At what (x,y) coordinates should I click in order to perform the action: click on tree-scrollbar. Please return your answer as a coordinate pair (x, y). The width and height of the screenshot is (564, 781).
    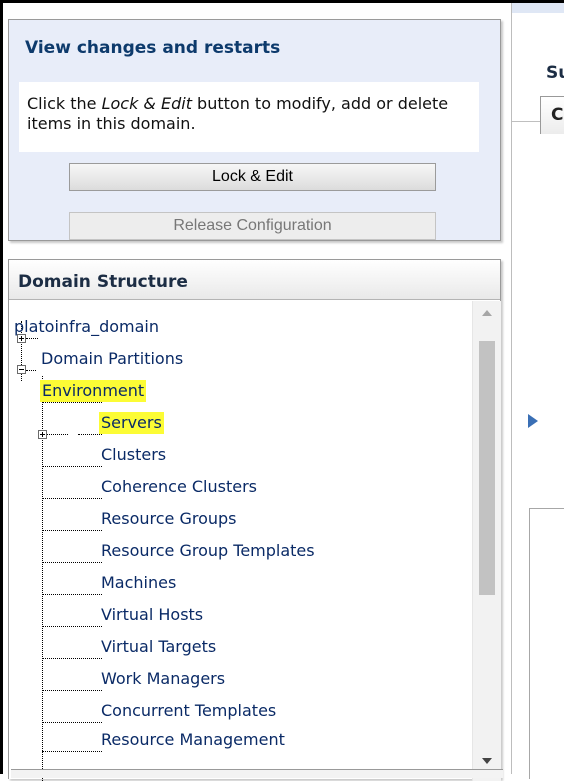
    Looking at the image, I should click on (486, 541).